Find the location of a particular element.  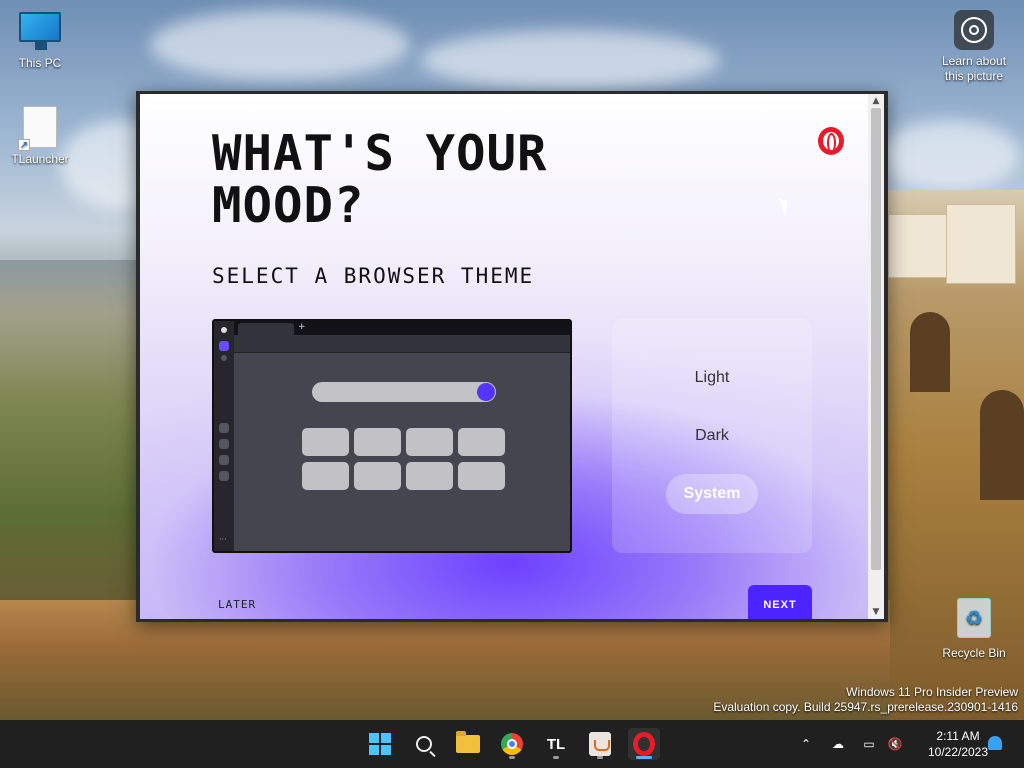

watermark-line-1: Windows 11 Pro Insider Preview is located at coordinates (932, 692).